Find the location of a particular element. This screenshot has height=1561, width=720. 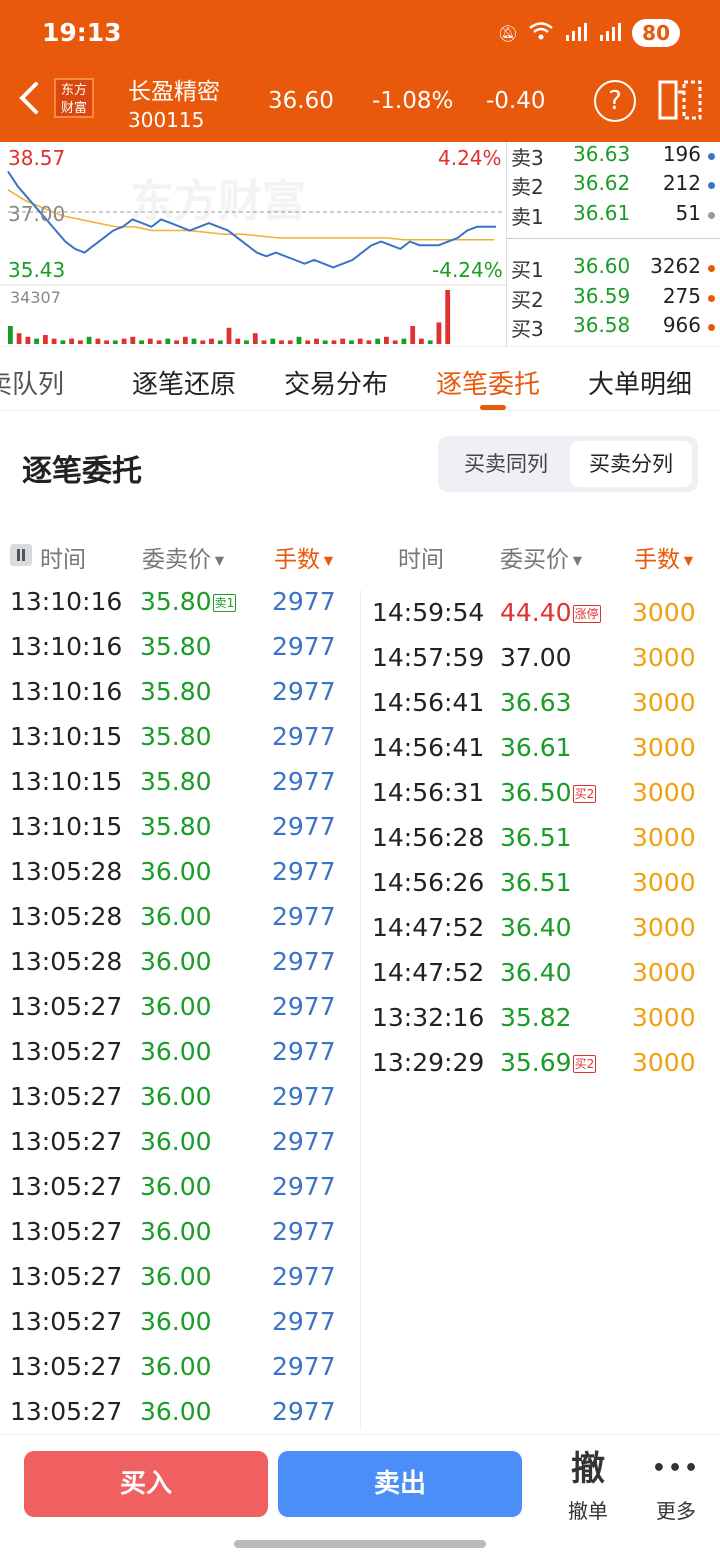

more-button: ••• 更多 is located at coordinates (676, 1485).